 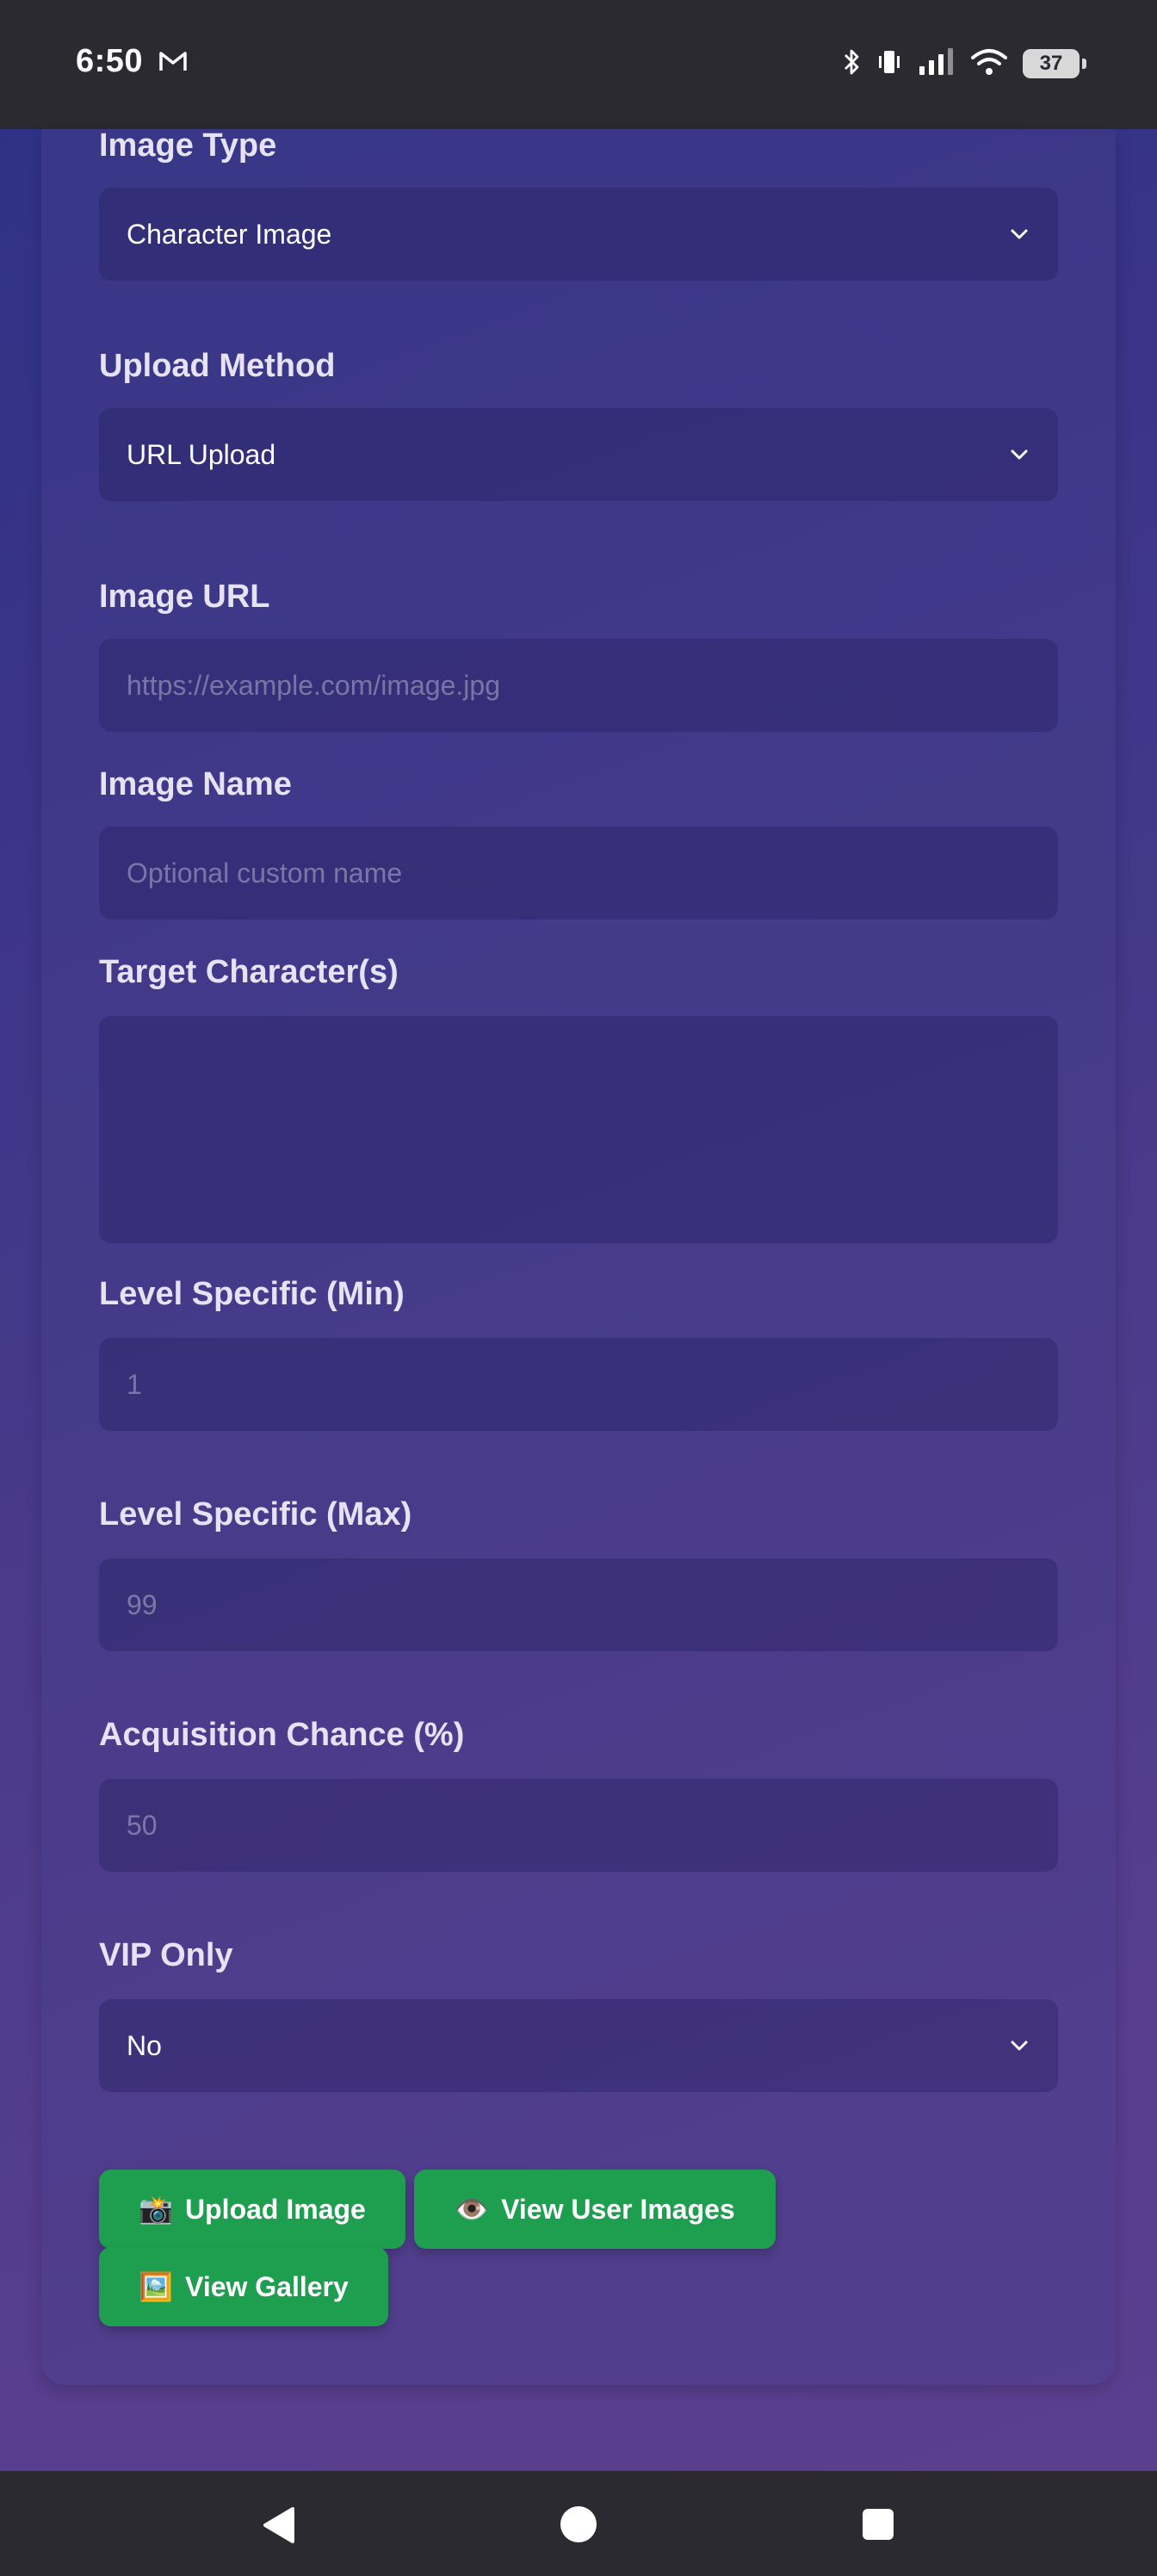 I want to click on acquisition-chance-input: 50, so click(x=579, y=1825).